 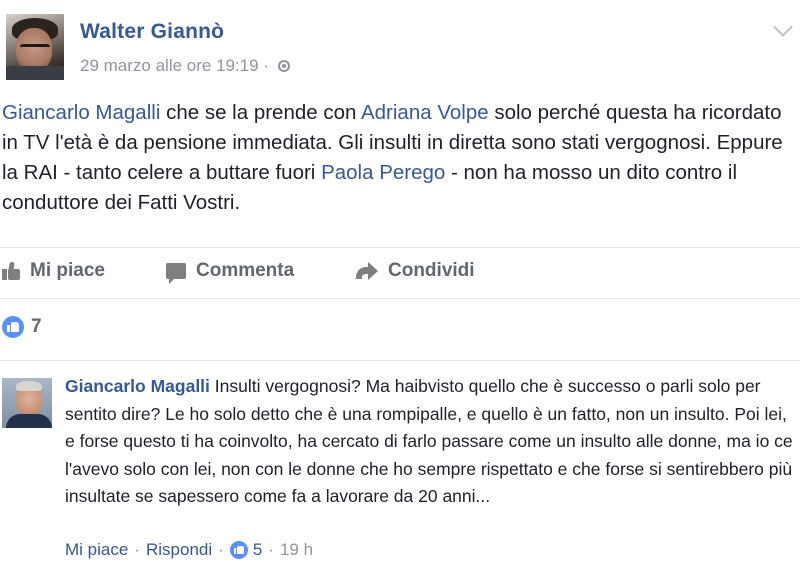 I want to click on author-name: Walter Giannò, so click(x=152, y=32).